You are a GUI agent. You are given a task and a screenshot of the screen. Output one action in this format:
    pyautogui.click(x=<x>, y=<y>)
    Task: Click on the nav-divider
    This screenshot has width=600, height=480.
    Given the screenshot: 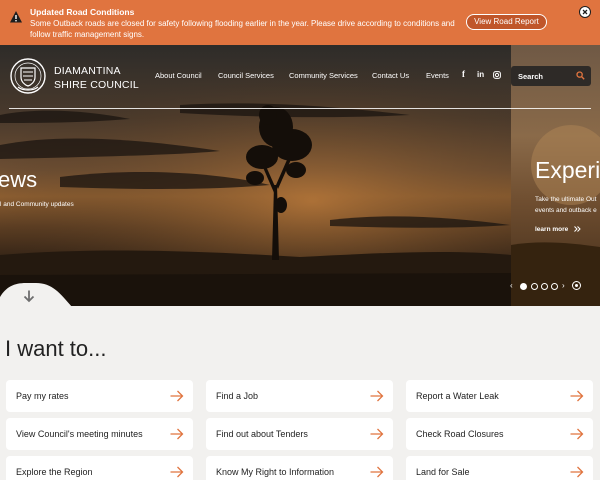 What is the action you would take?
    pyautogui.click(x=300, y=108)
    